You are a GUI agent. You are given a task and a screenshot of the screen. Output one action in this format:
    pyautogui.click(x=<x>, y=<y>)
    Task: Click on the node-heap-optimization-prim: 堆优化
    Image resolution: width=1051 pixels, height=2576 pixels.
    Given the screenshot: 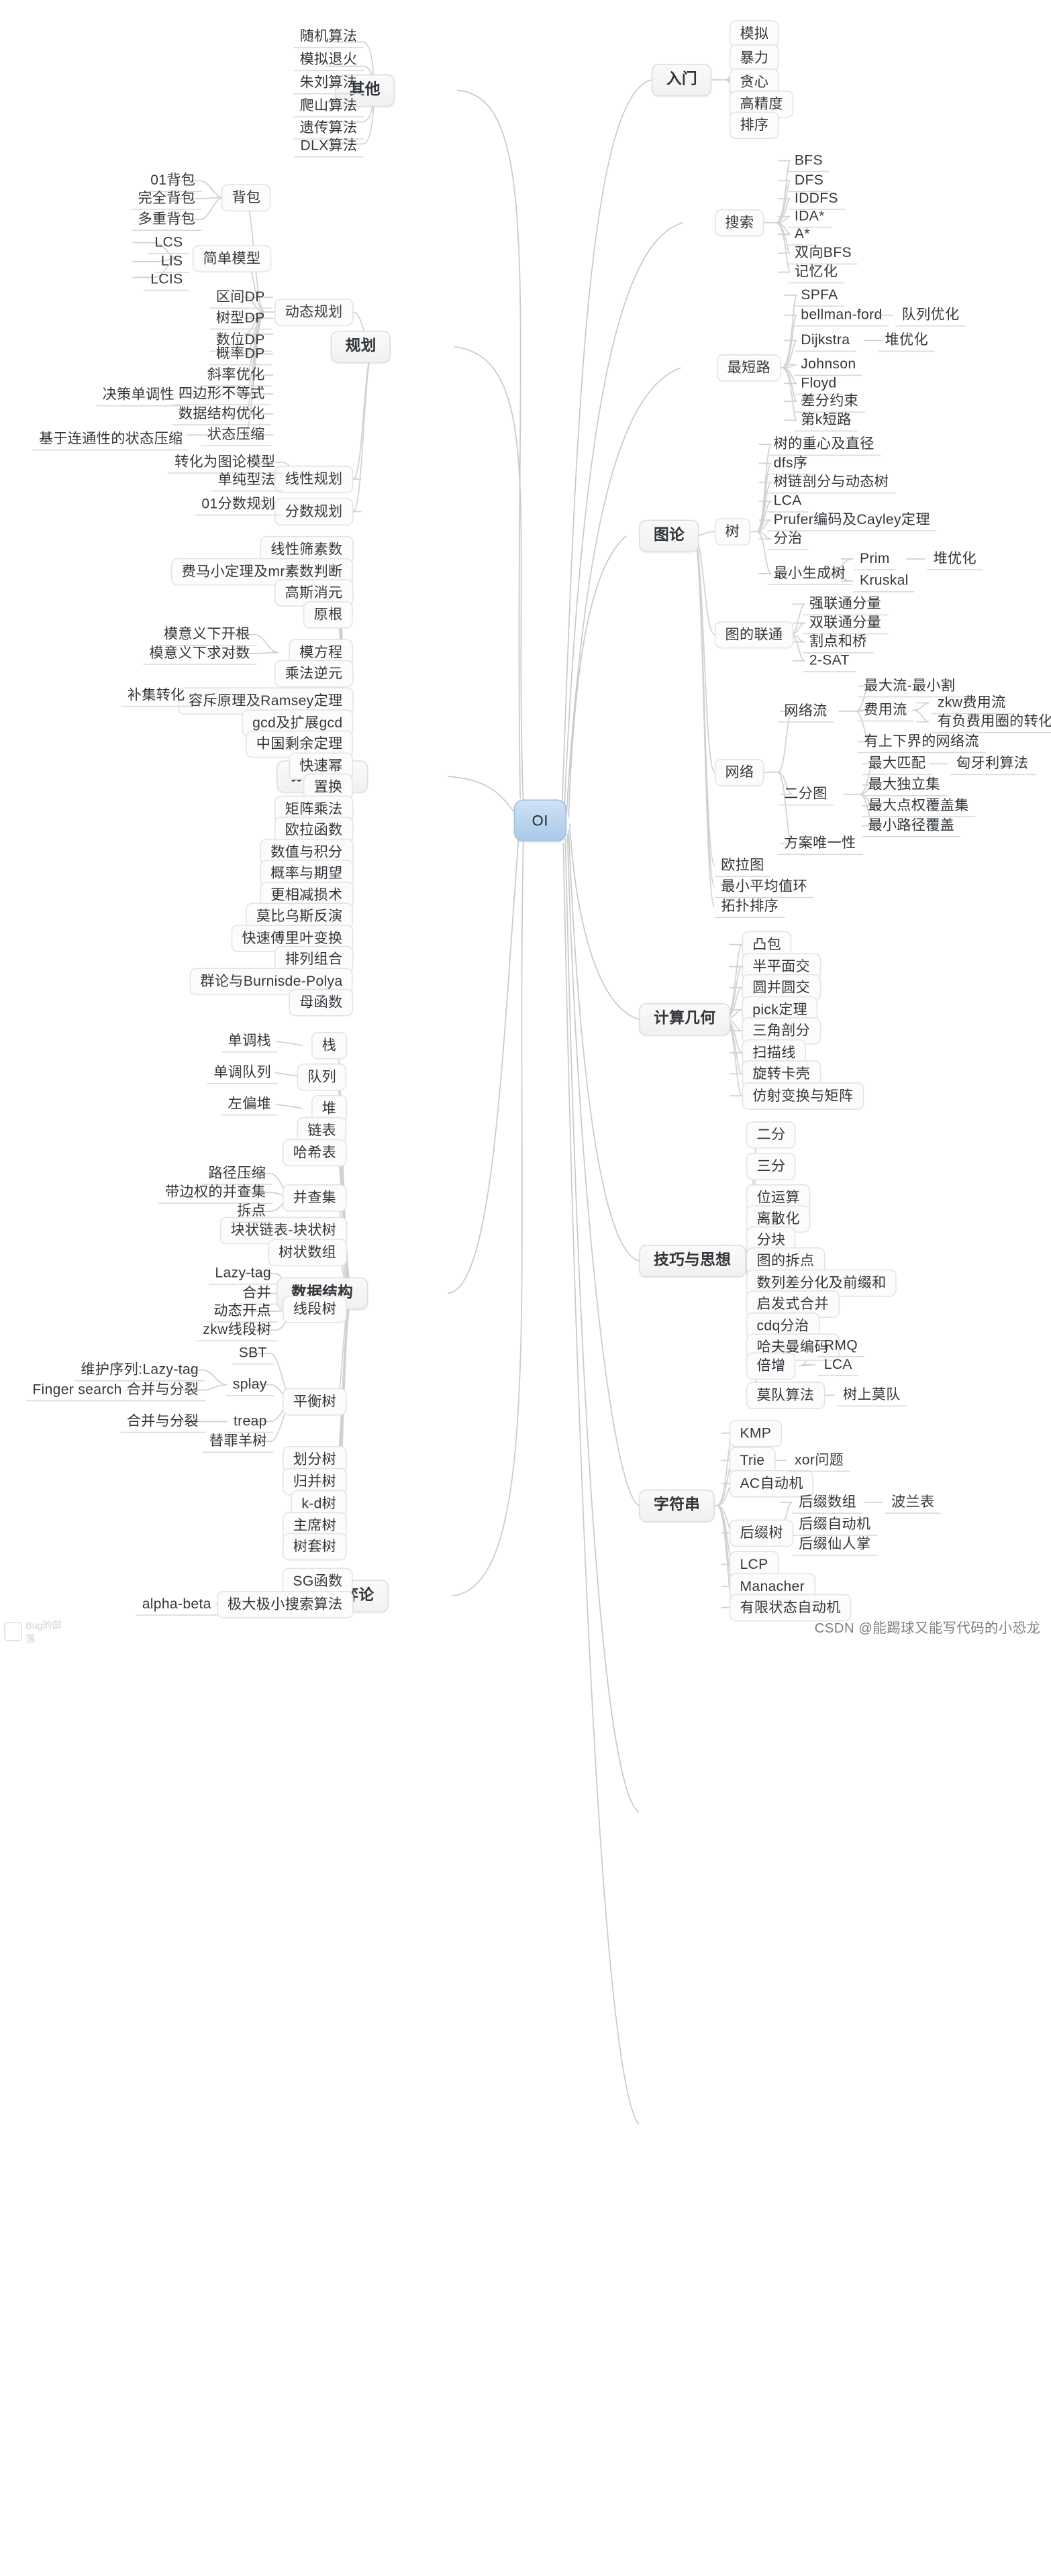 What is the action you would take?
    pyautogui.click(x=955, y=559)
    